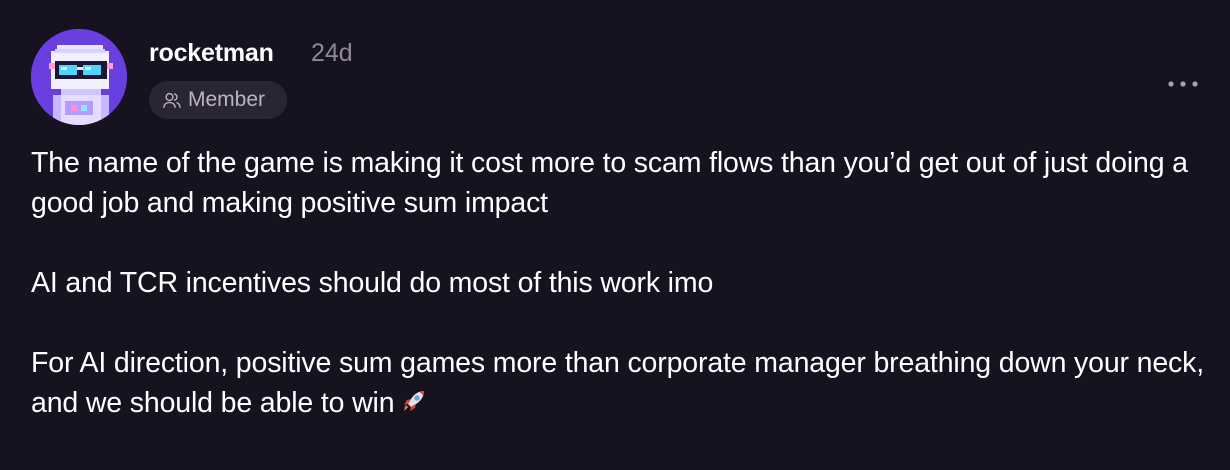 The width and height of the screenshot is (1230, 470). What do you see at coordinates (172, 100) in the screenshot?
I see `users-icon` at bounding box center [172, 100].